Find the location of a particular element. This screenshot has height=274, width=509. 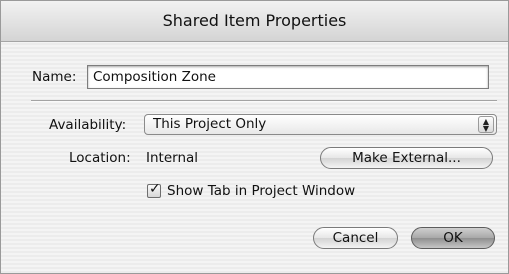

up-down-arrows-icon: ▲ ▼ is located at coordinates (486, 124).